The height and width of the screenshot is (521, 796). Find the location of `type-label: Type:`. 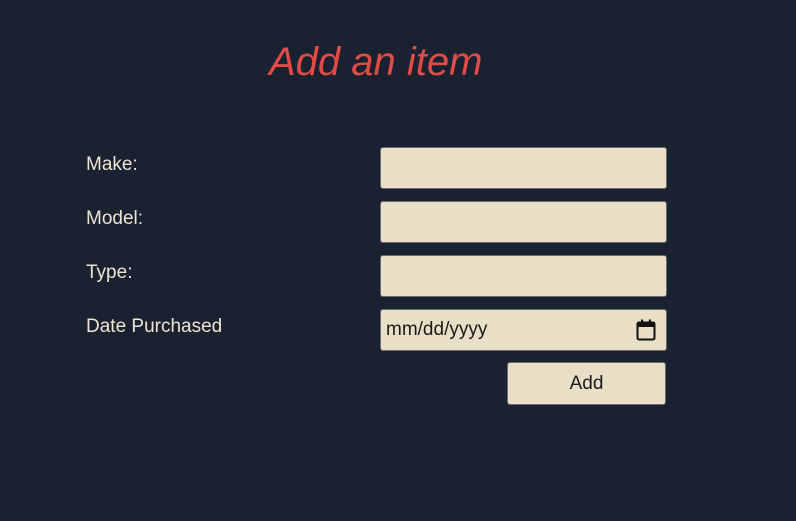

type-label: Type: is located at coordinates (109, 272).